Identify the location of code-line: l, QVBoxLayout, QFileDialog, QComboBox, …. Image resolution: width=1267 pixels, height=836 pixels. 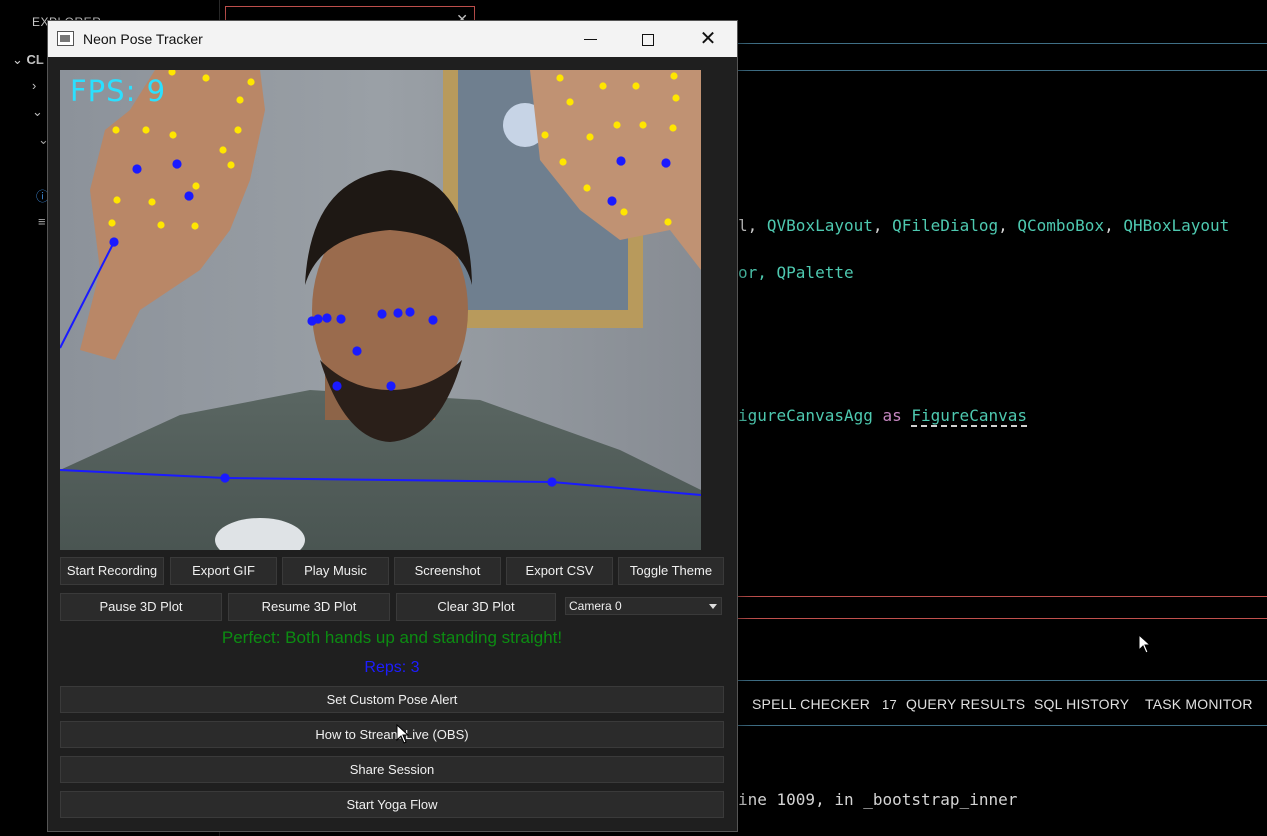
(984, 225).